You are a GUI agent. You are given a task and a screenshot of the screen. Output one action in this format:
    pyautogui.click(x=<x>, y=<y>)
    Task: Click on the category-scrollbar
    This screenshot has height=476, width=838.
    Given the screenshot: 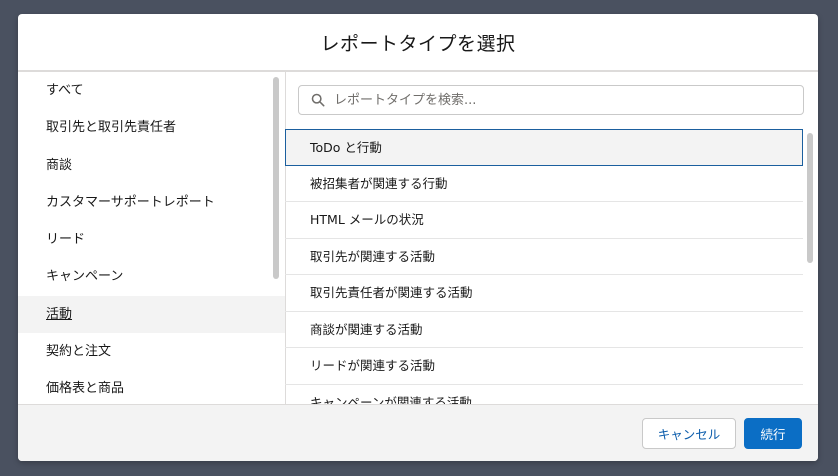 What is the action you would take?
    pyautogui.click(x=276, y=178)
    